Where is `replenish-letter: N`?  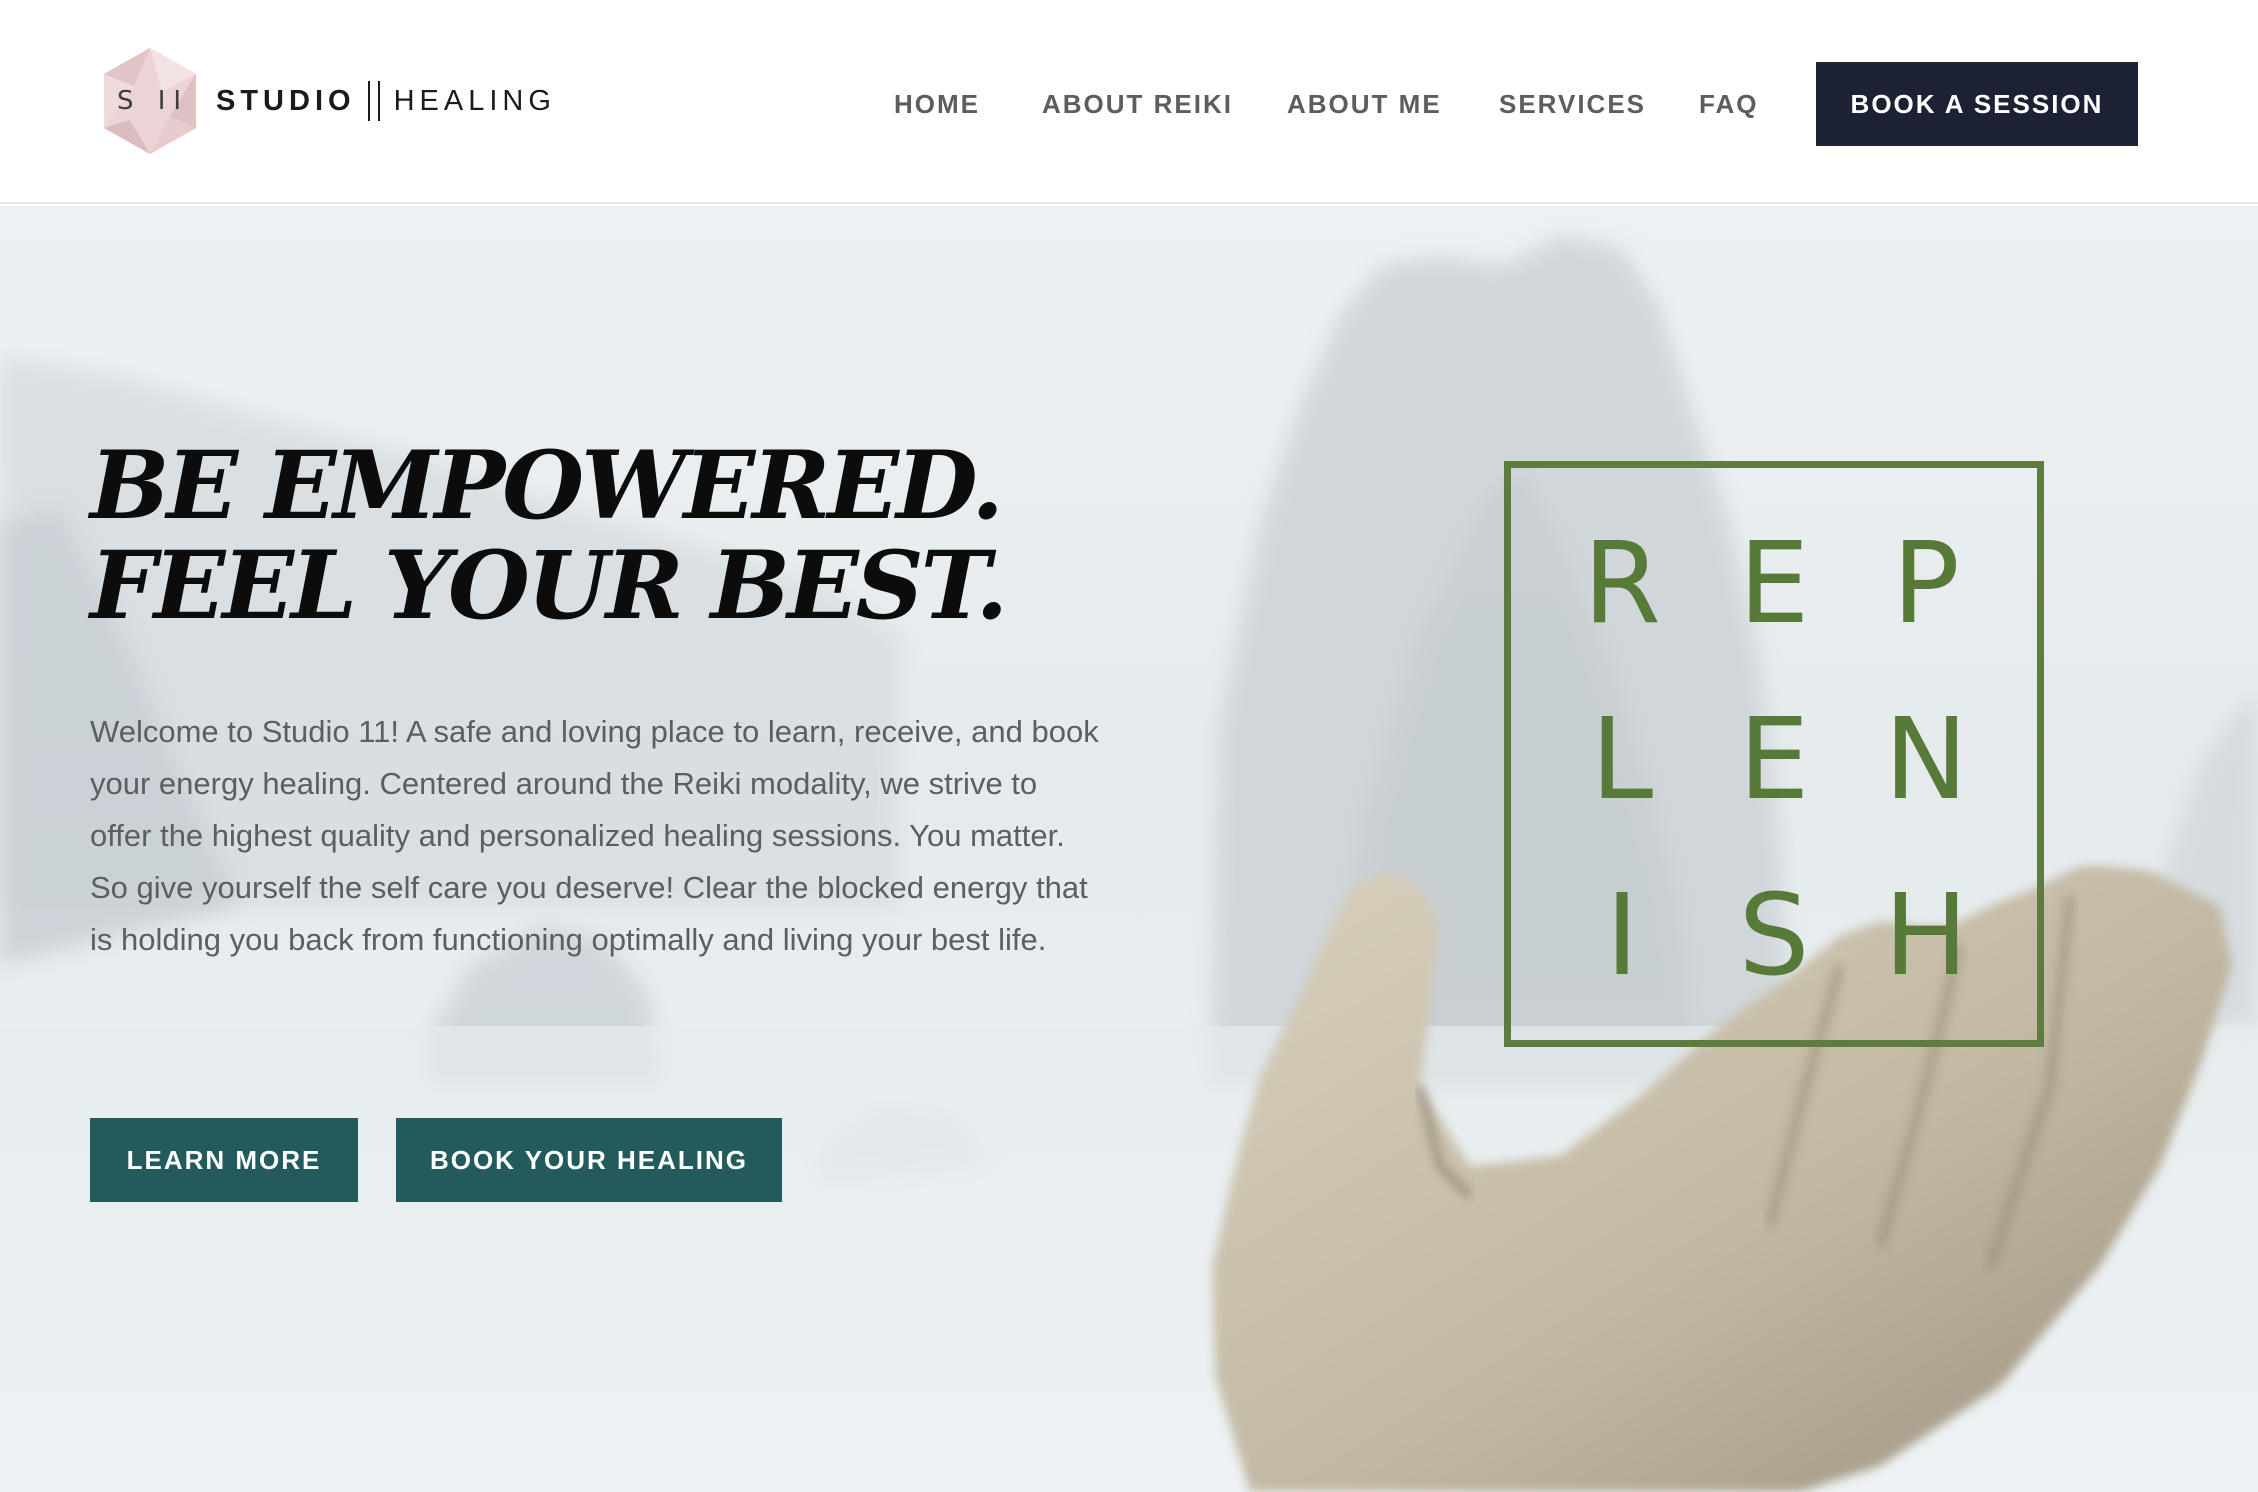 replenish-letter: N is located at coordinates (1926, 760).